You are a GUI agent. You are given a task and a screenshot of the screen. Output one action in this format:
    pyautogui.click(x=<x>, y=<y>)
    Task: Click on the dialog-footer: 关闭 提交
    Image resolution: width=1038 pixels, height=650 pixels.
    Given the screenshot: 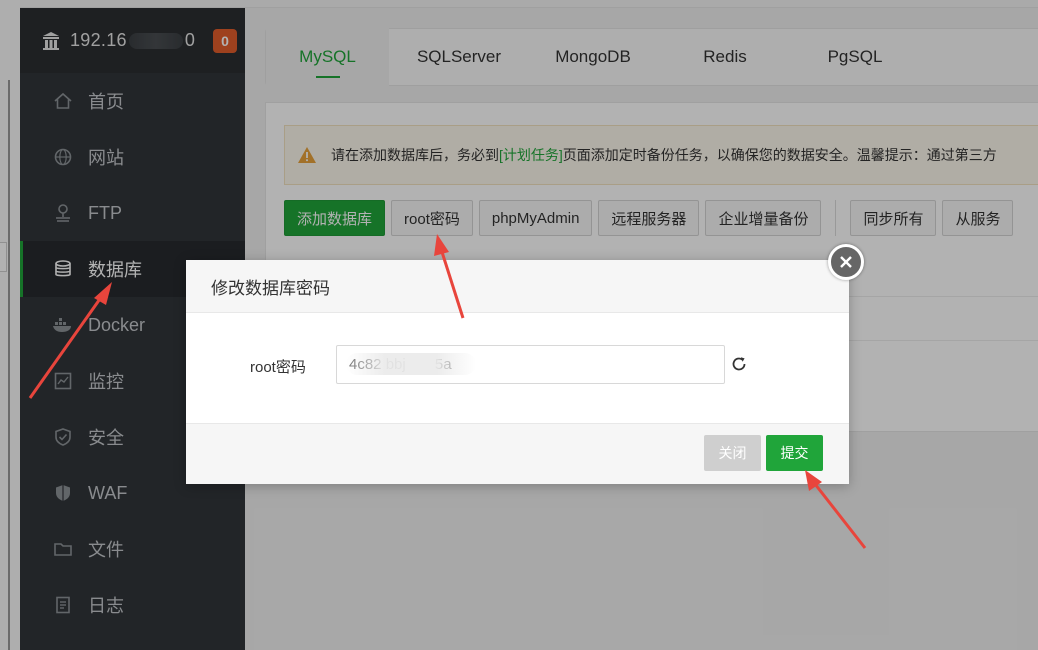 What is the action you would take?
    pyautogui.click(x=517, y=453)
    